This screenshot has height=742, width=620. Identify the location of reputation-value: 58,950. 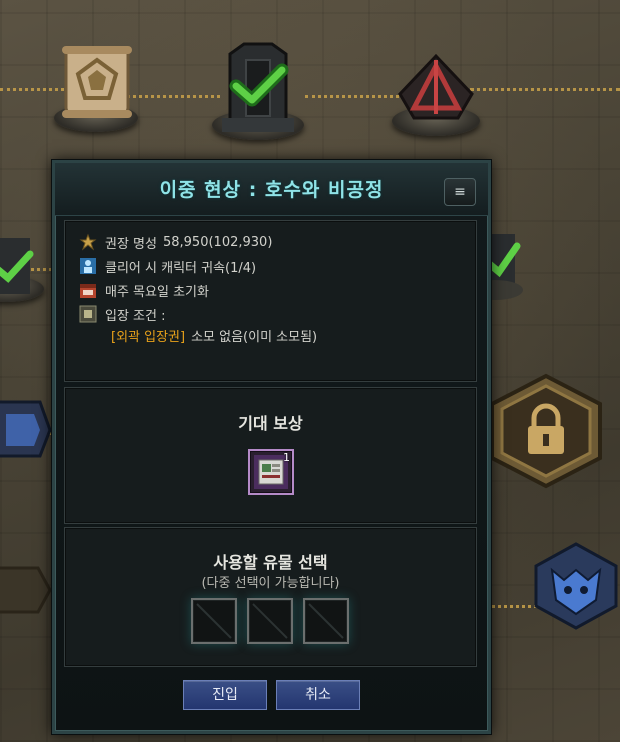
(185, 242).